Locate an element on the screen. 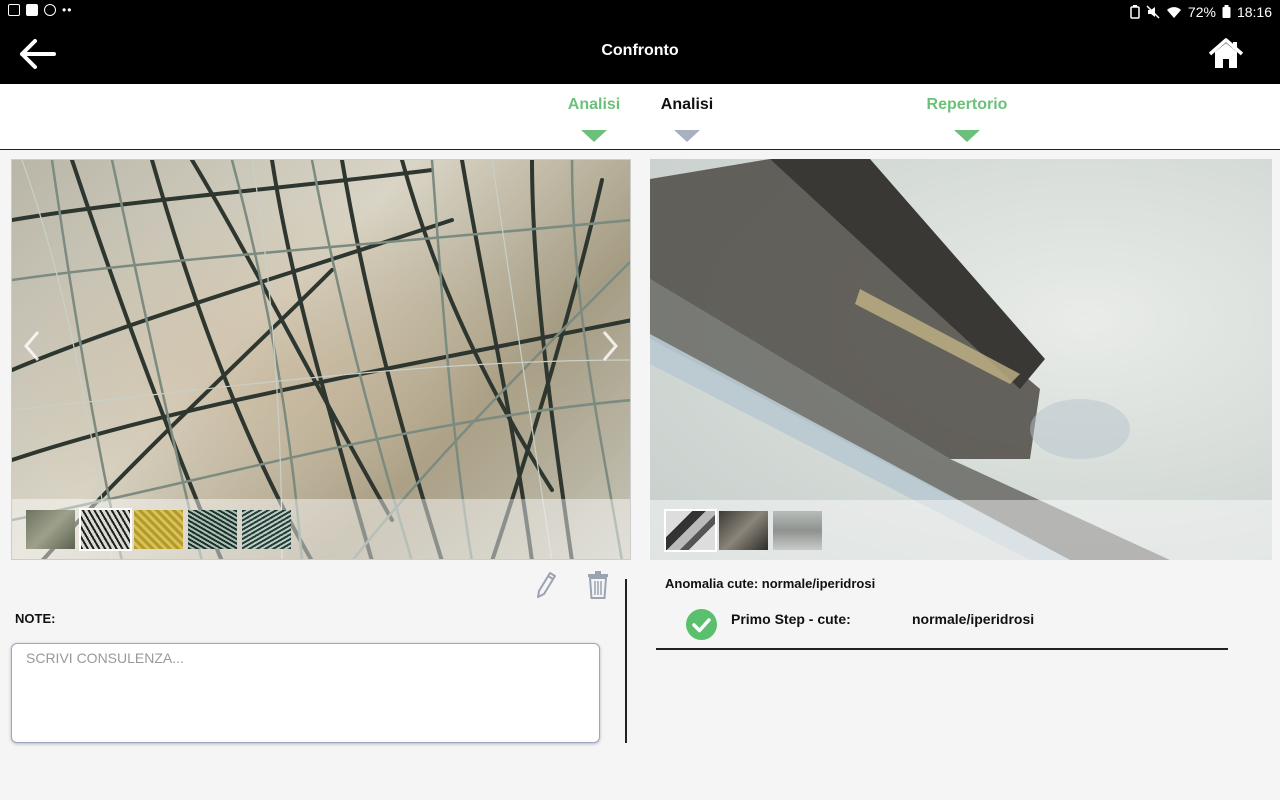 This screenshot has width=1280, height=800. chevron-left-icon is located at coordinates (32, 346).